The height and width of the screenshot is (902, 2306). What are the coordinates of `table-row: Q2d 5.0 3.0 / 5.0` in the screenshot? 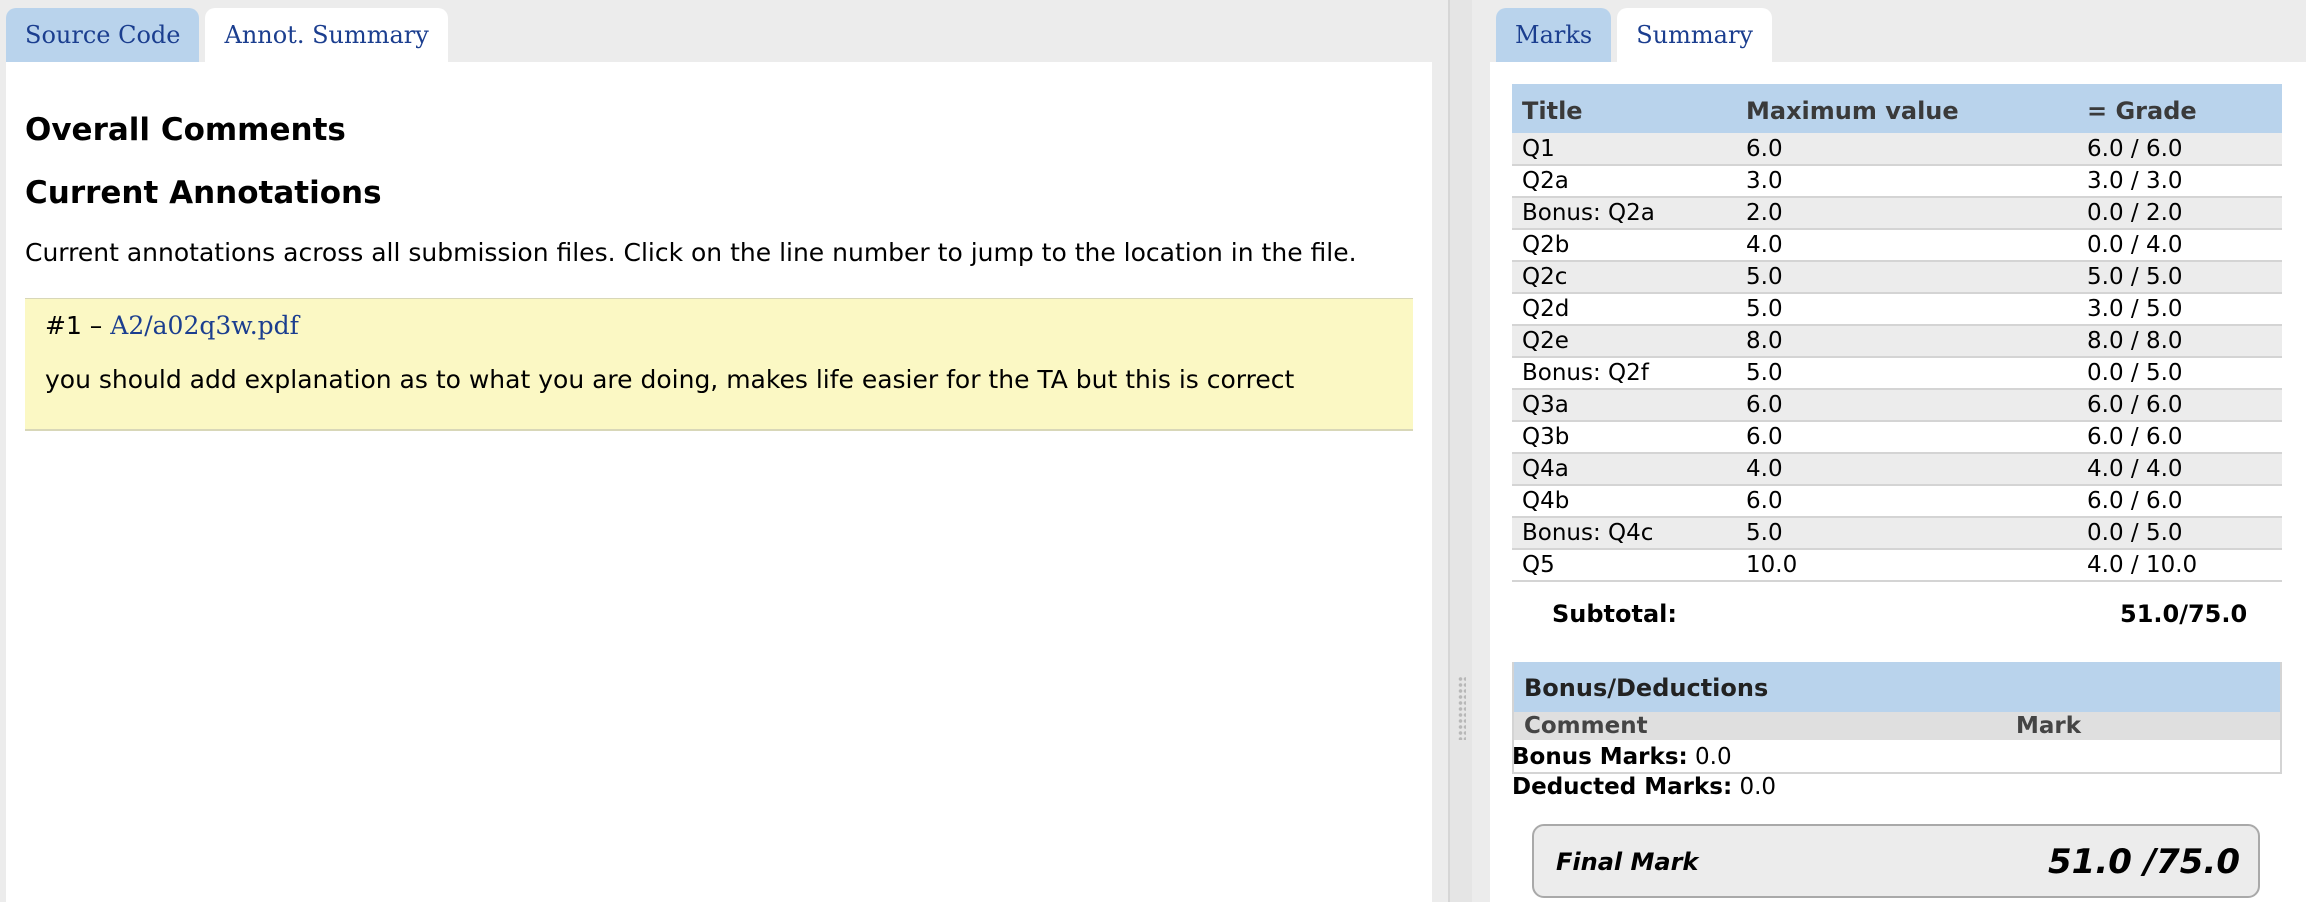 It's located at (1897, 309).